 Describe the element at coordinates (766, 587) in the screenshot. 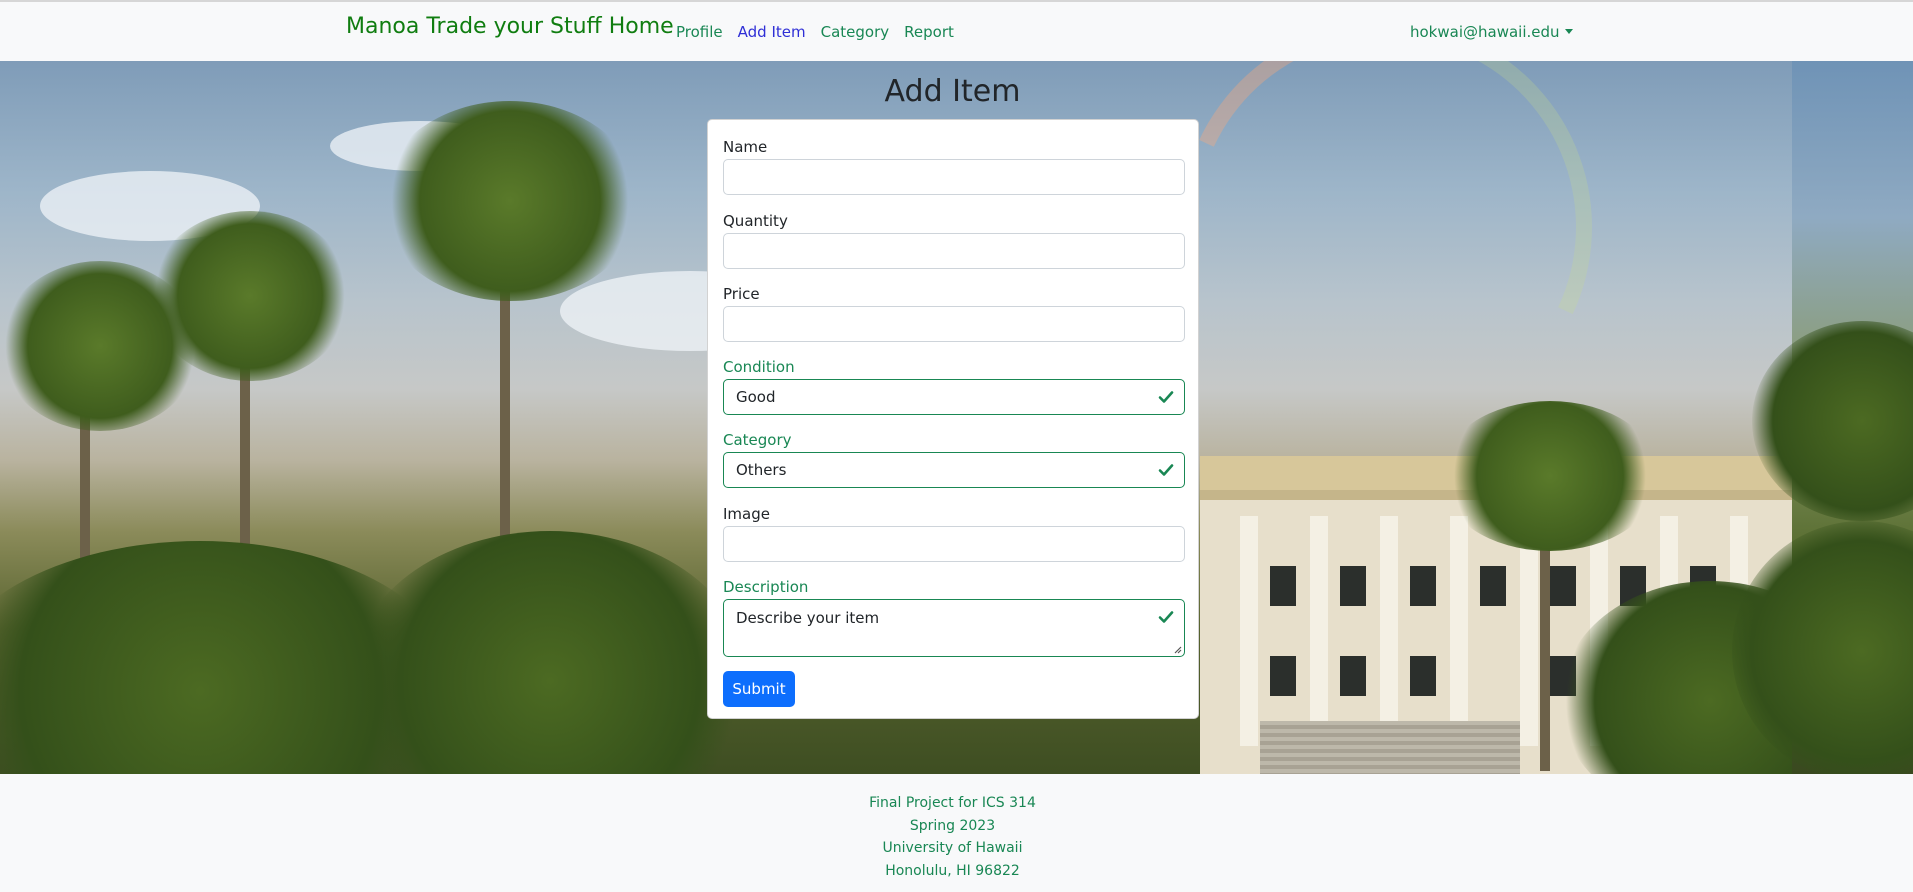

I see `description-label: Description` at that location.